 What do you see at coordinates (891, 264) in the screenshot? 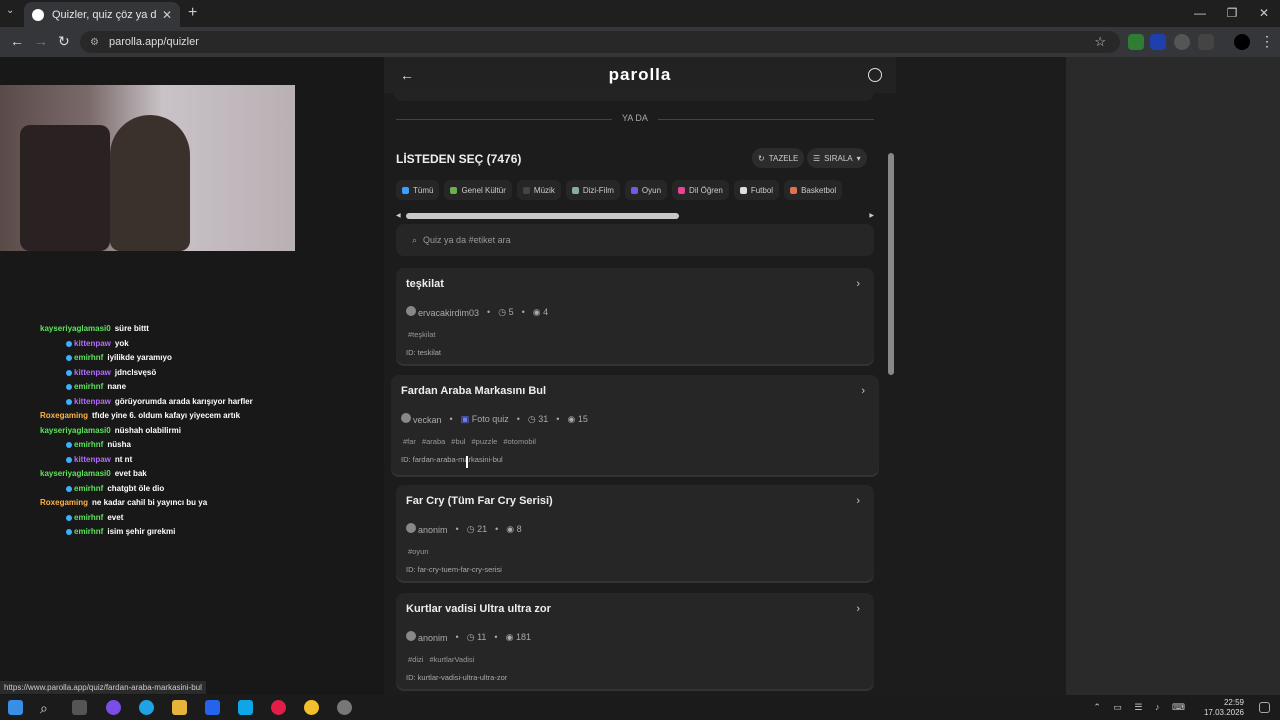
I see `page-scrollbar-thumb` at bounding box center [891, 264].